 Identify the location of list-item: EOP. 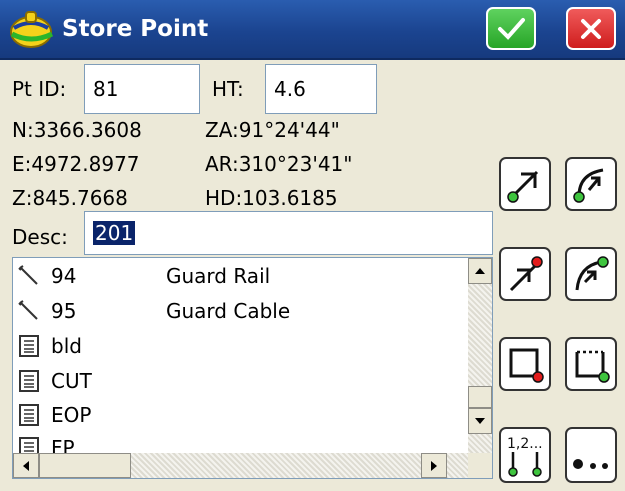
(91, 415).